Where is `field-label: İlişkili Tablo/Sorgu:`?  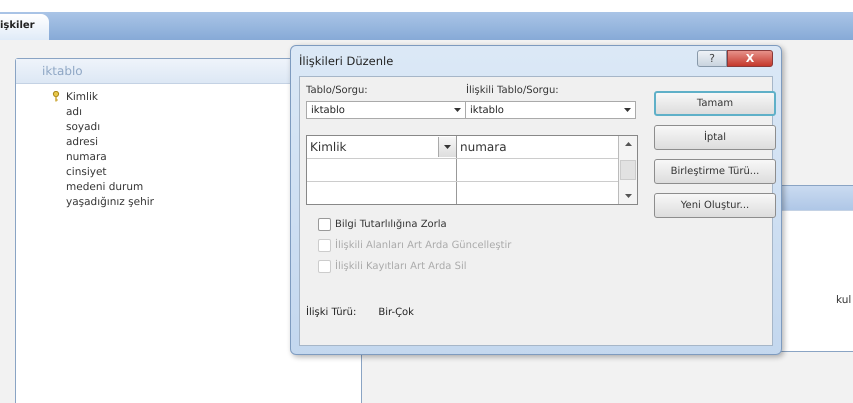 field-label: İlişkili Tablo/Sorgu: is located at coordinates (513, 91).